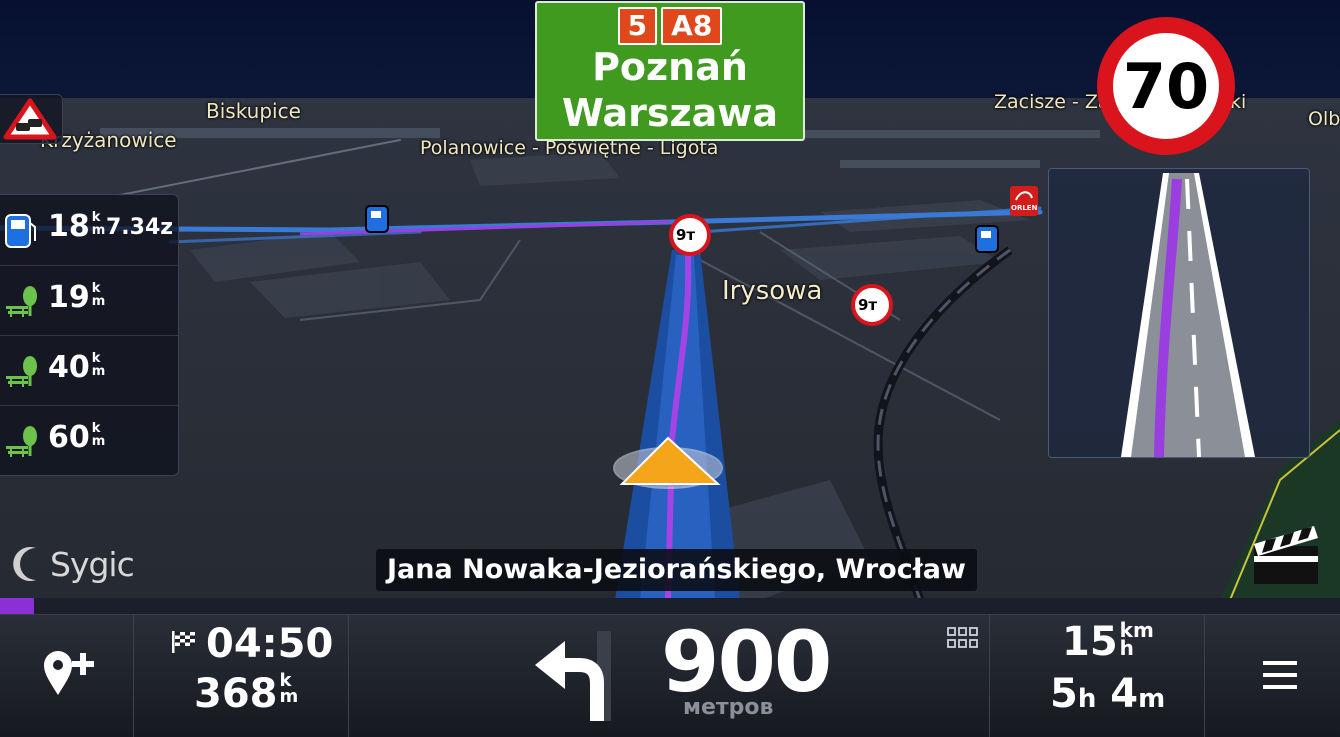 This screenshot has height=737, width=1340. What do you see at coordinates (1280, 675) in the screenshot?
I see `hamburger-menu-icon` at bounding box center [1280, 675].